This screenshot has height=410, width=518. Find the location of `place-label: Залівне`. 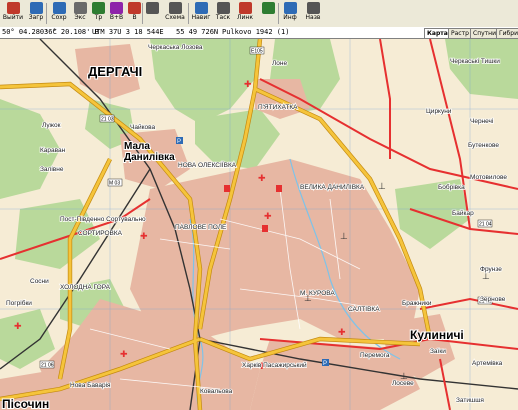

place-label: Залівне is located at coordinates (52, 169).